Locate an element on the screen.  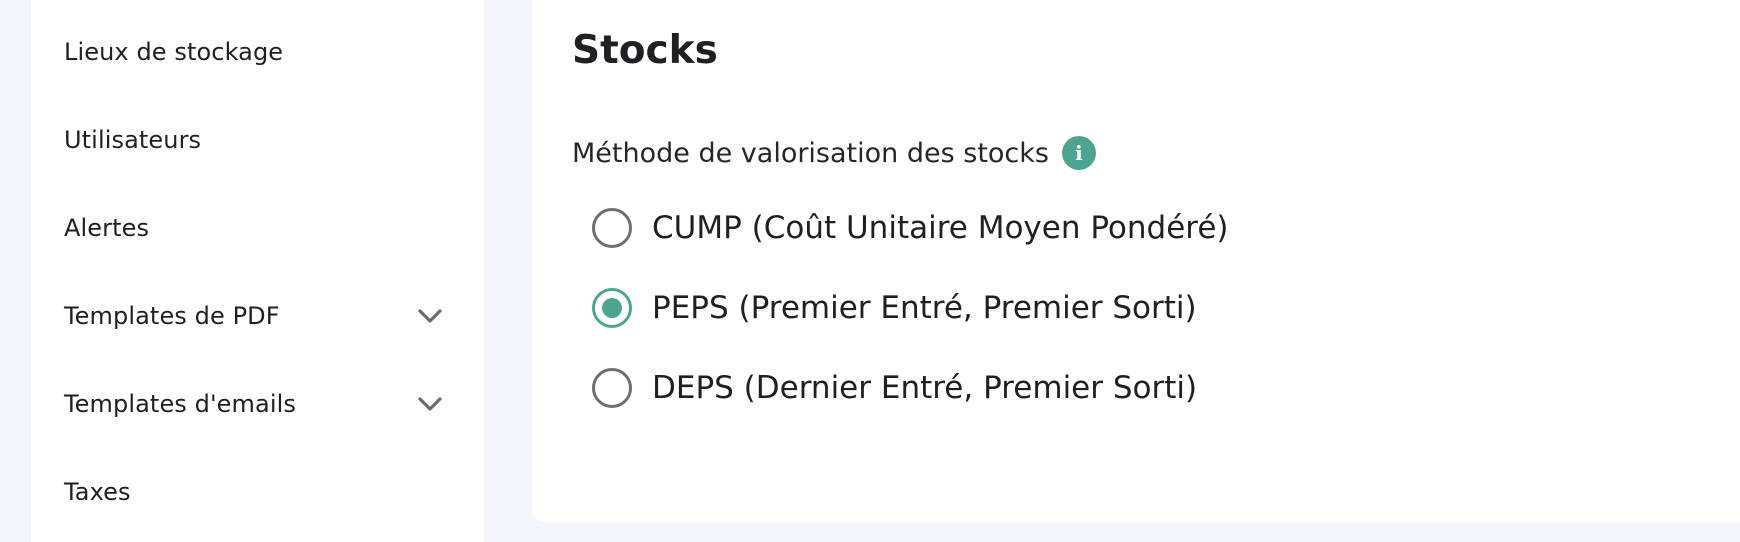
sidebar-item-label: Taxes is located at coordinates (97, 492).